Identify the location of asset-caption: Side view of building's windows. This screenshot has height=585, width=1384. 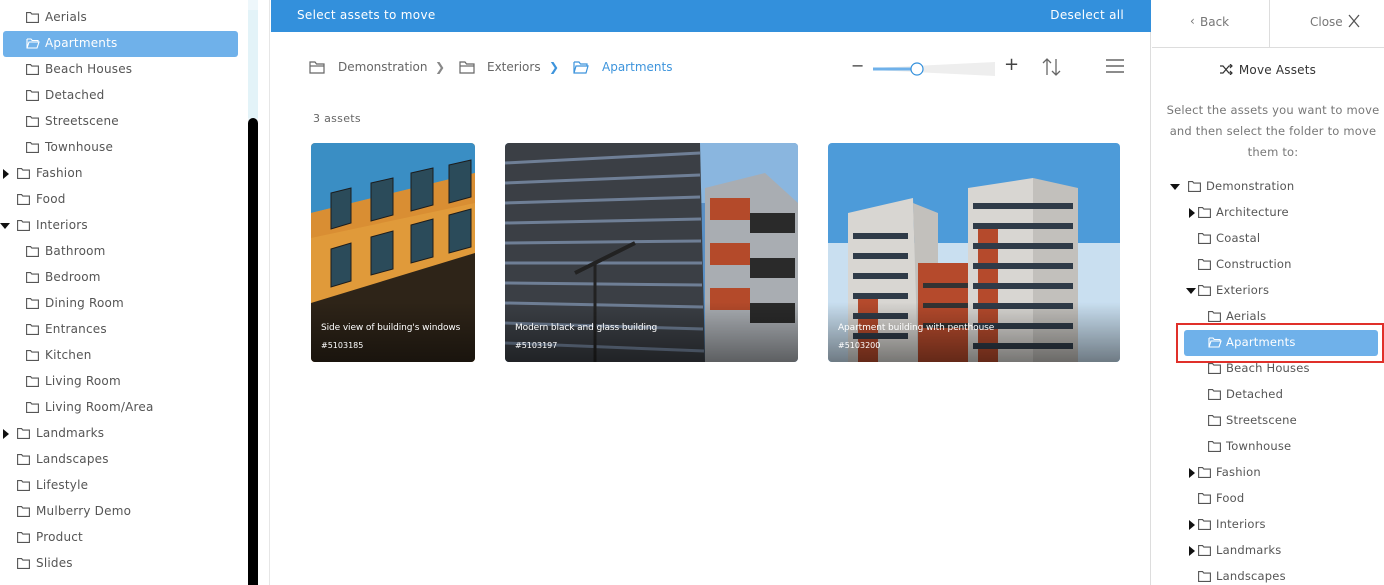
(391, 328).